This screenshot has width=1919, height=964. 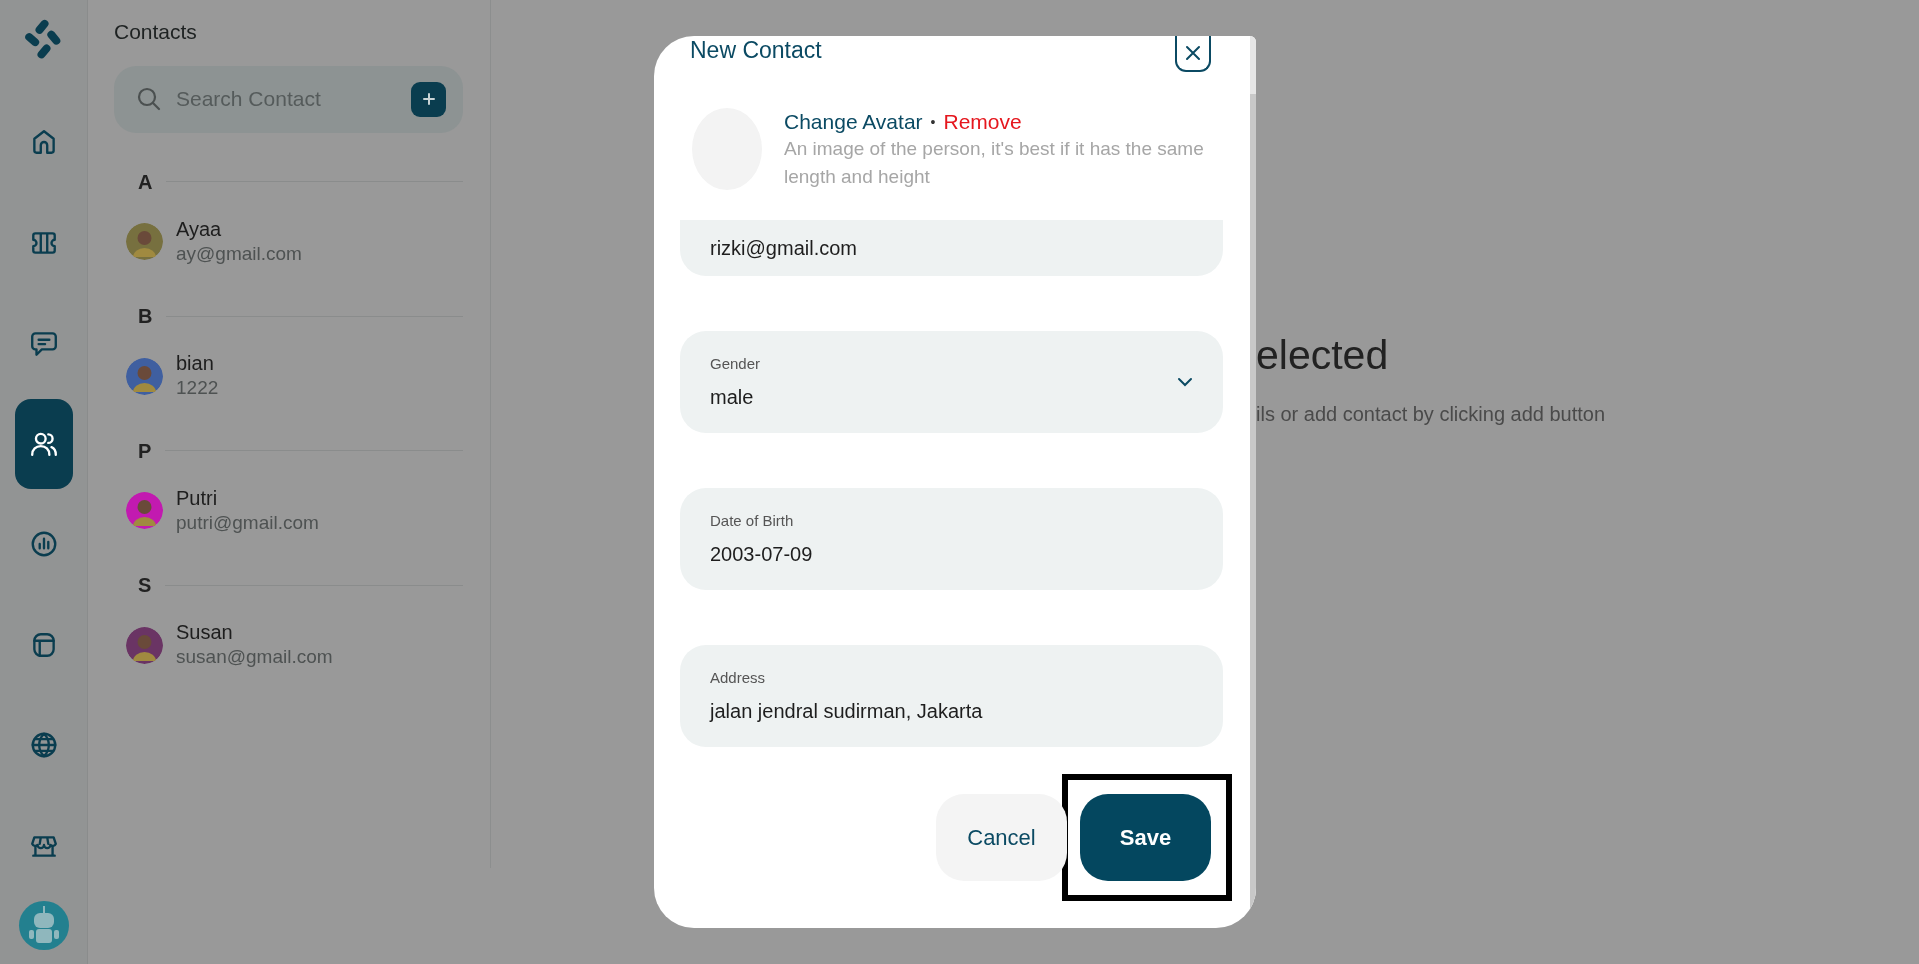 What do you see at coordinates (1185, 382) in the screenshot?
I see `chevron-down-icon` at bounding box center [1185, 382].